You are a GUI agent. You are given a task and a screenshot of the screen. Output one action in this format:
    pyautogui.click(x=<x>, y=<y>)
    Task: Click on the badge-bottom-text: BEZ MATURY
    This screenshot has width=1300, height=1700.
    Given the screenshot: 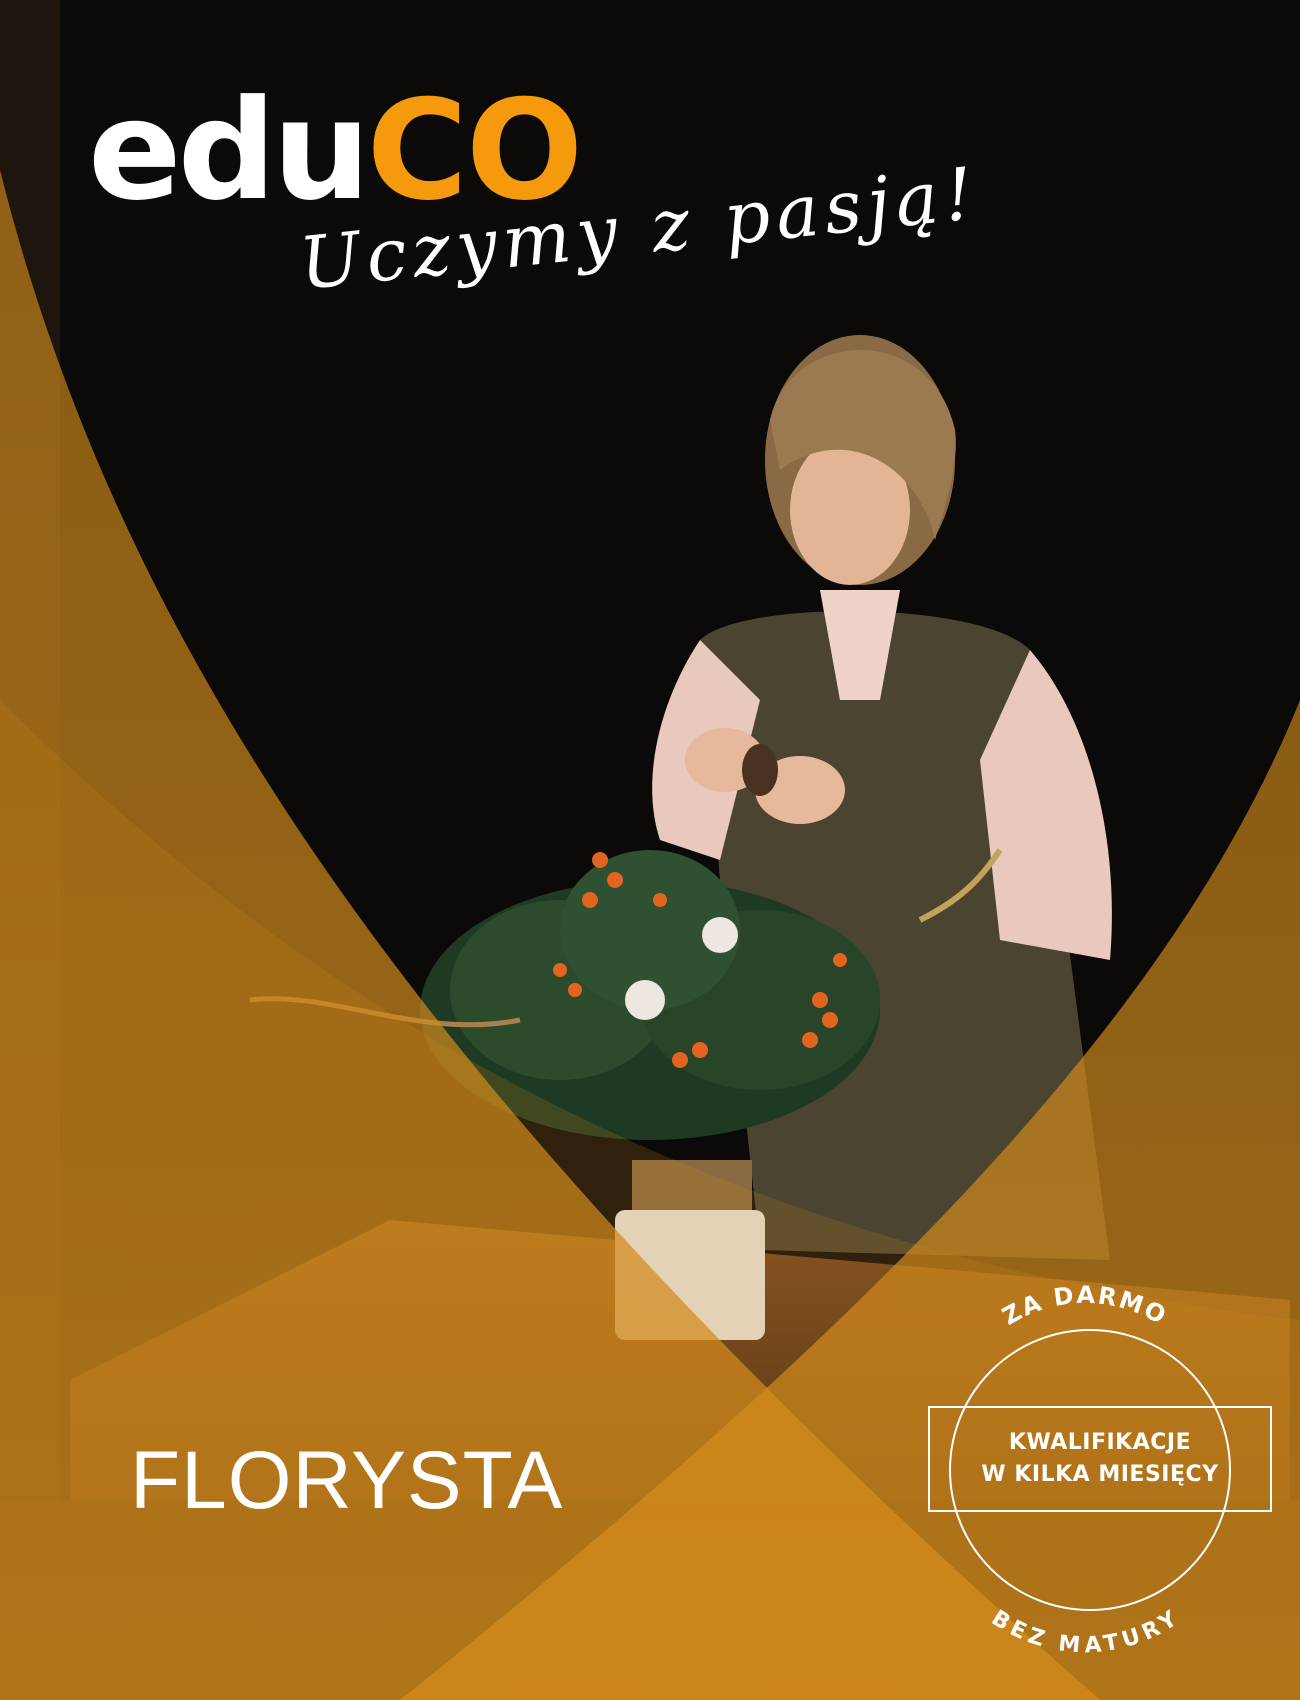 What is the action you would take?
    pyautogui.click(x=1084, y=1632)
    